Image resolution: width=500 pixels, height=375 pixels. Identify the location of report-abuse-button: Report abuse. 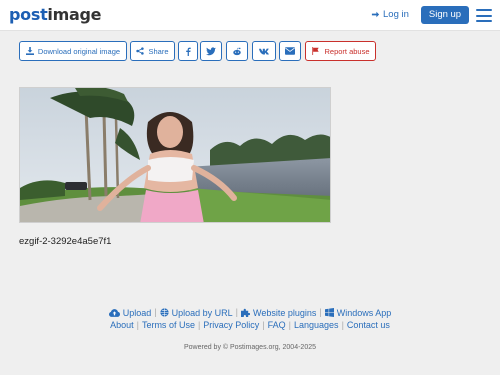
(340, 51).